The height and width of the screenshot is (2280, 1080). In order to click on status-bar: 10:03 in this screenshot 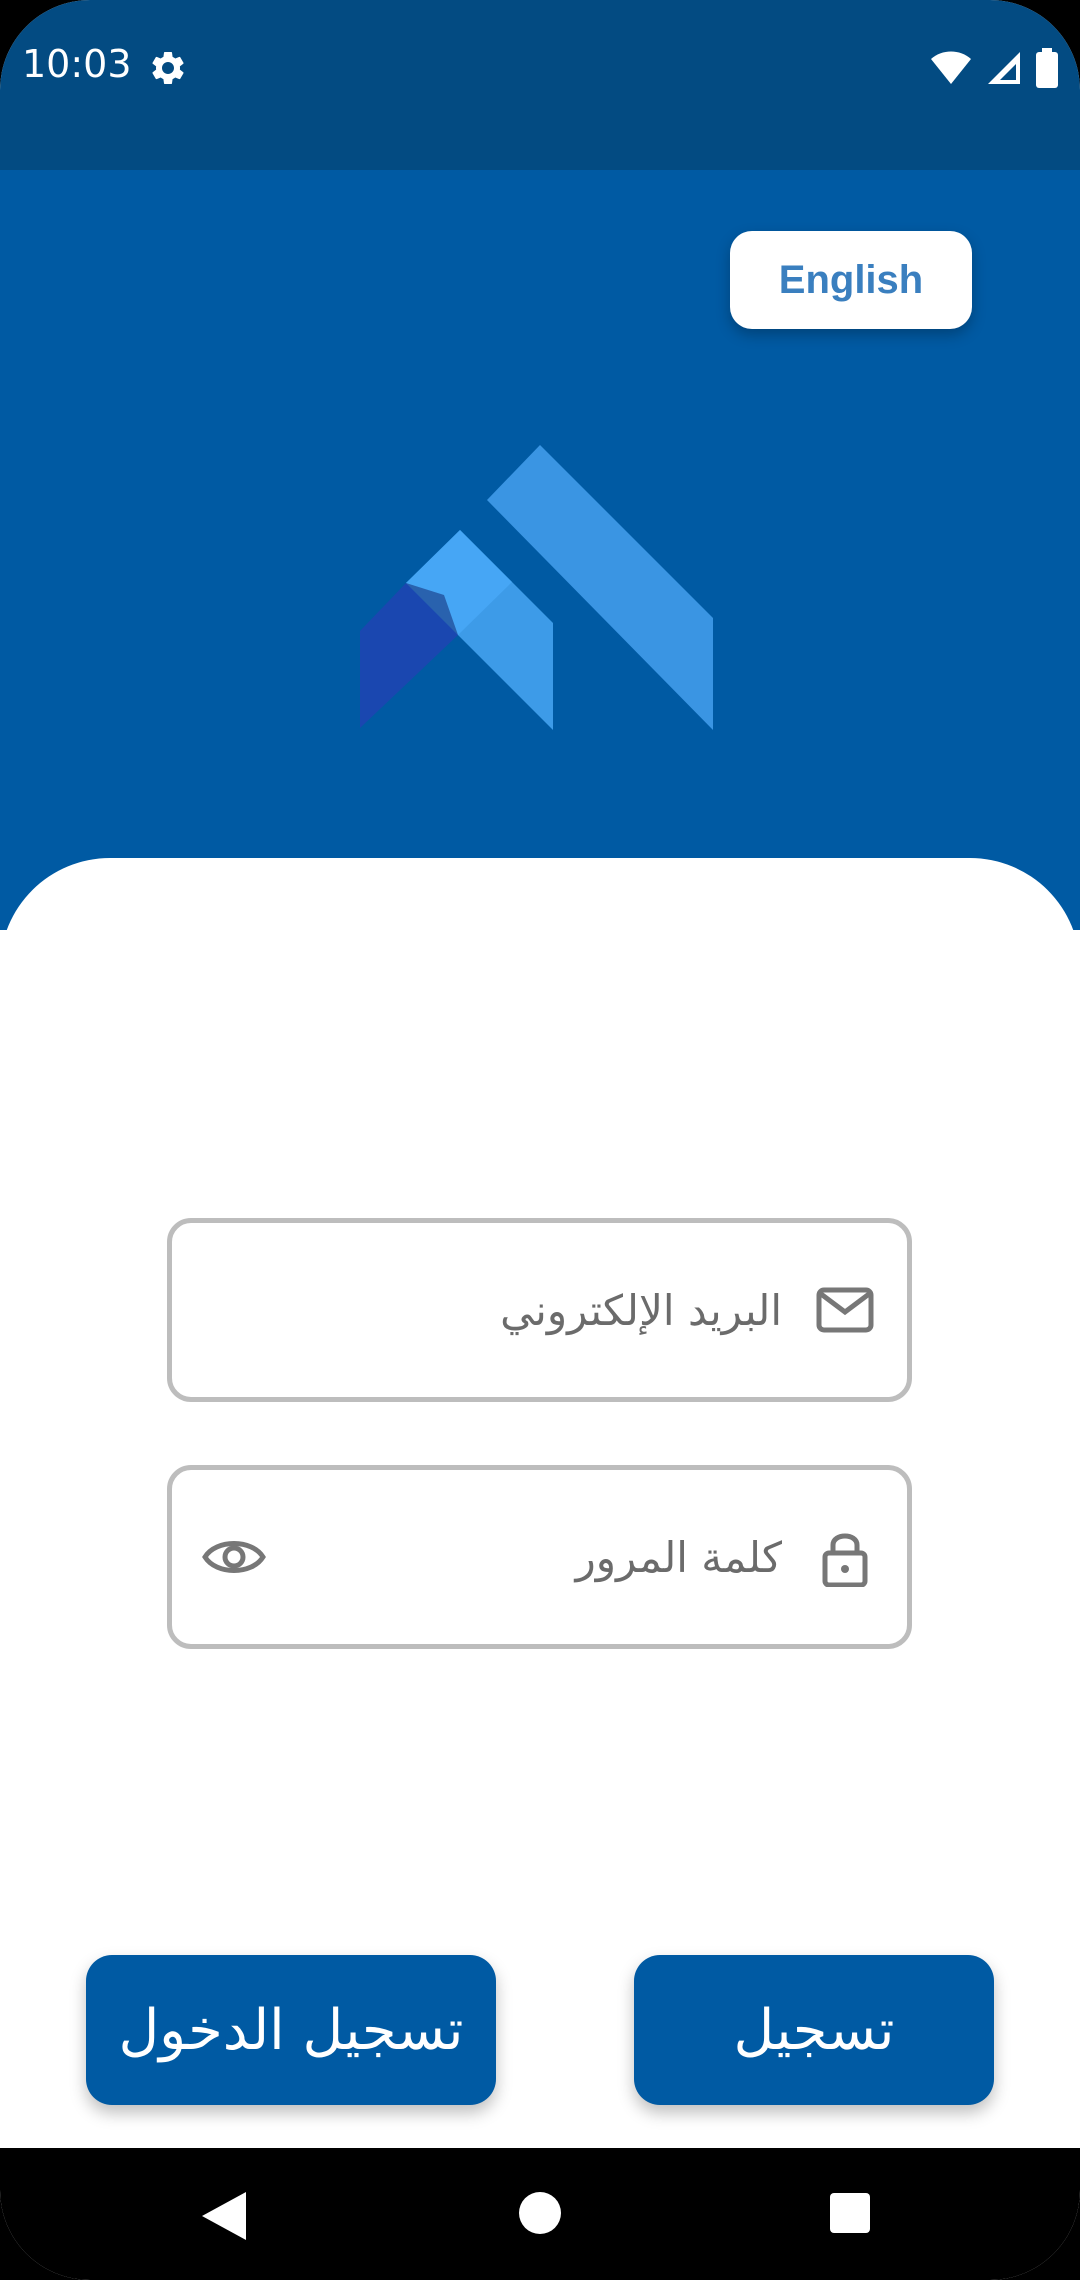, I will do `click(540, 85)`.